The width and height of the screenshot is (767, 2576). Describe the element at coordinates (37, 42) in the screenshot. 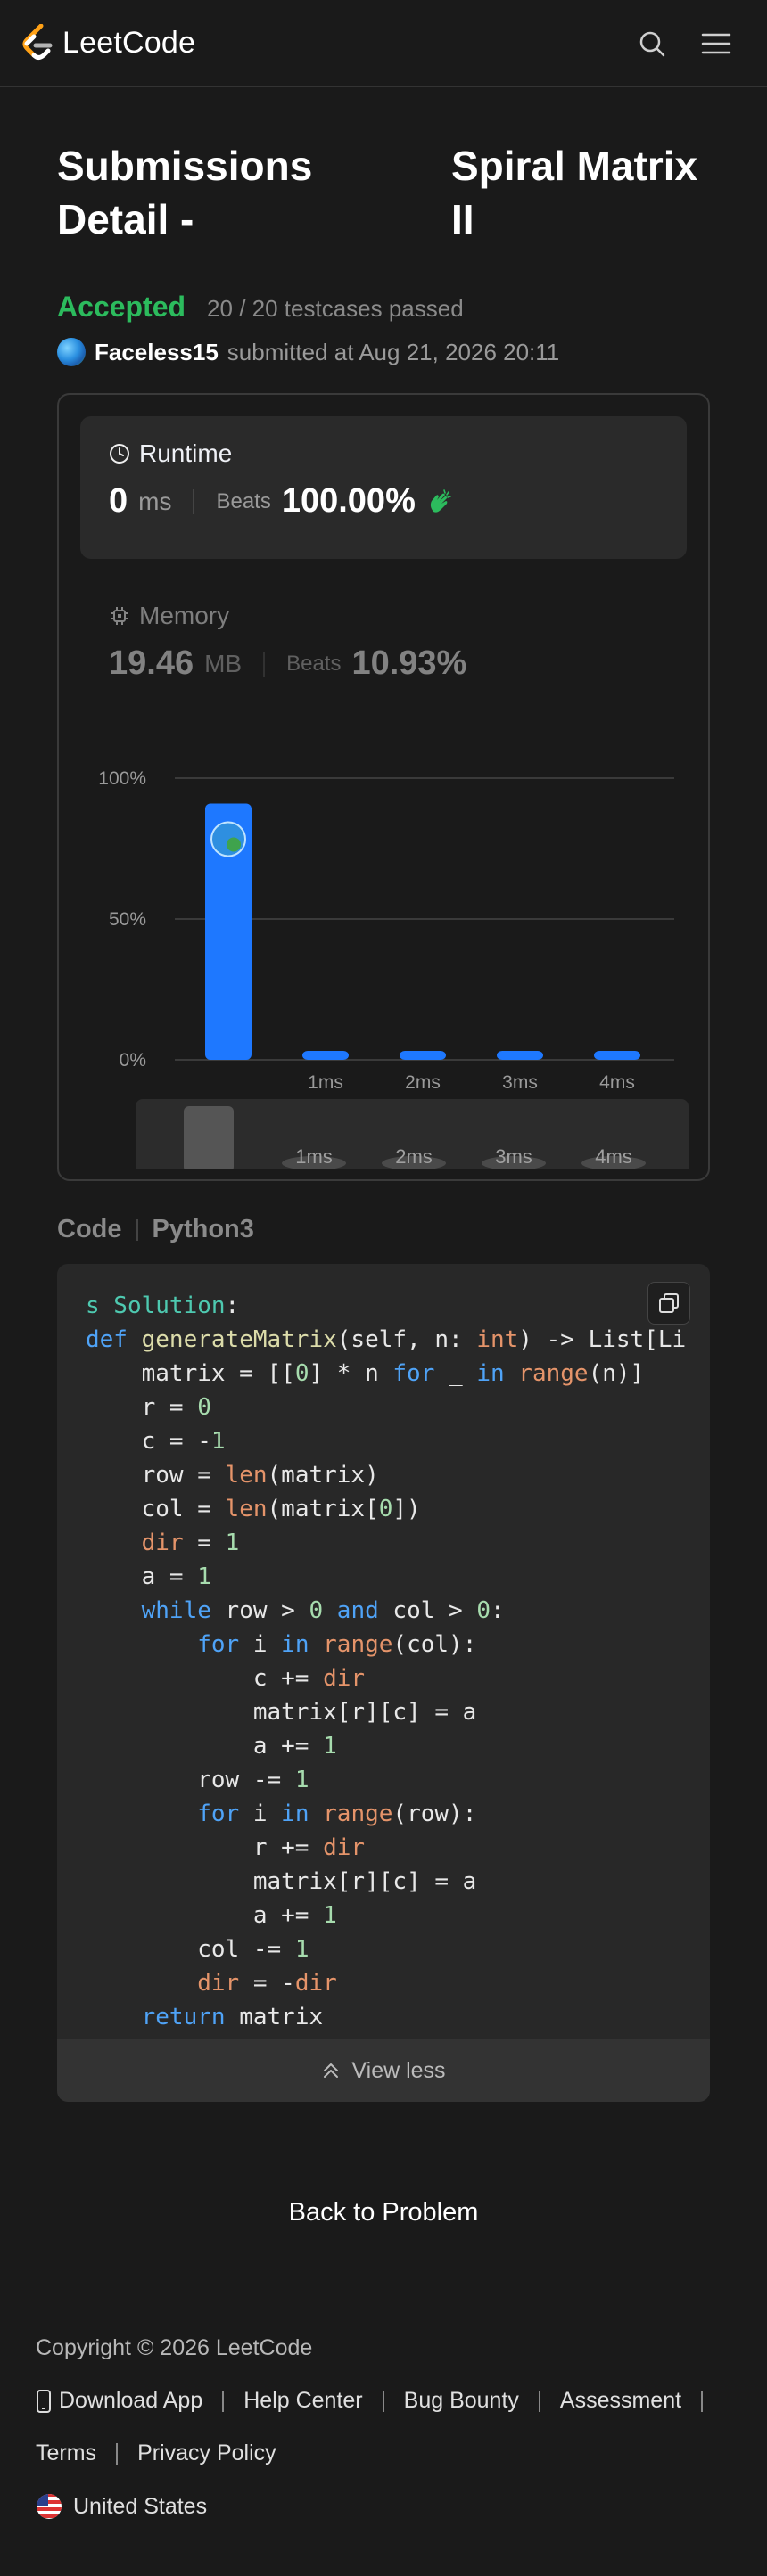

I see `leetcode-logo-icon` at that location.